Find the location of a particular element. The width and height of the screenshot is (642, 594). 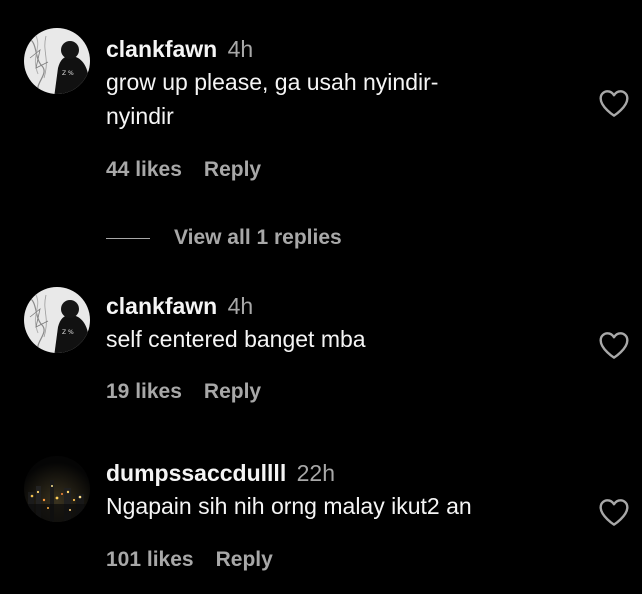

comment-text-line: self centered banget mba is located at coordinates (236, 339).